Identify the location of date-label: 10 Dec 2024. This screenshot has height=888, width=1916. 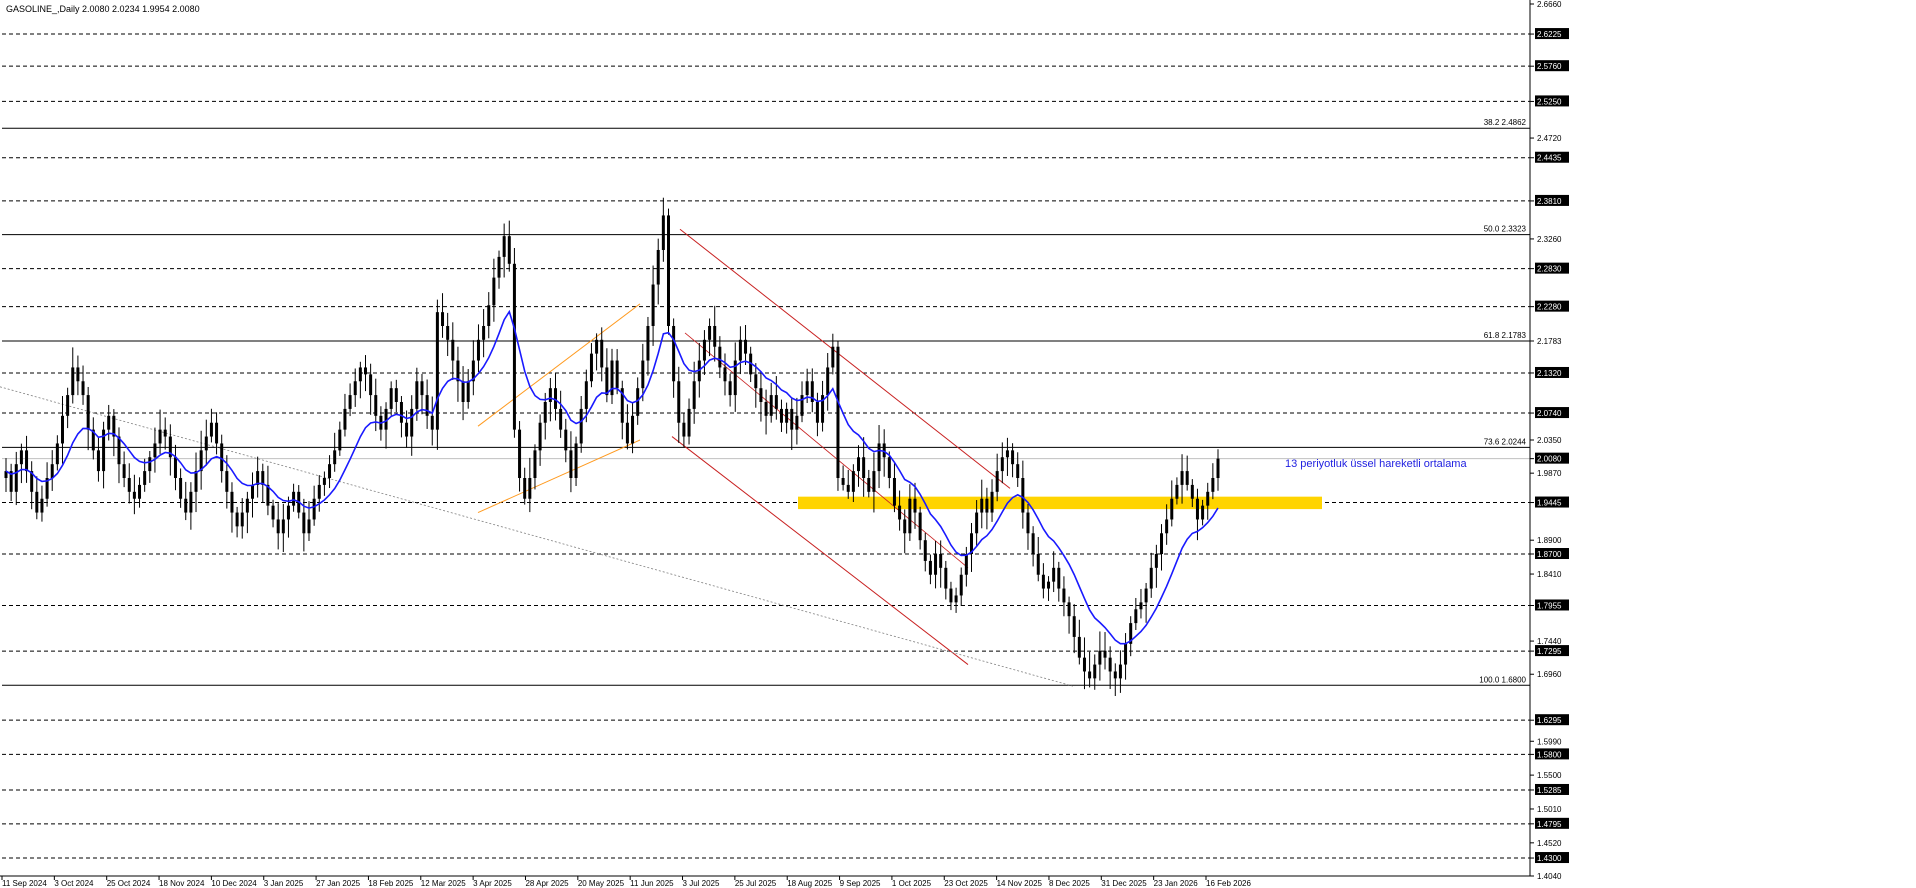
(234, 883).